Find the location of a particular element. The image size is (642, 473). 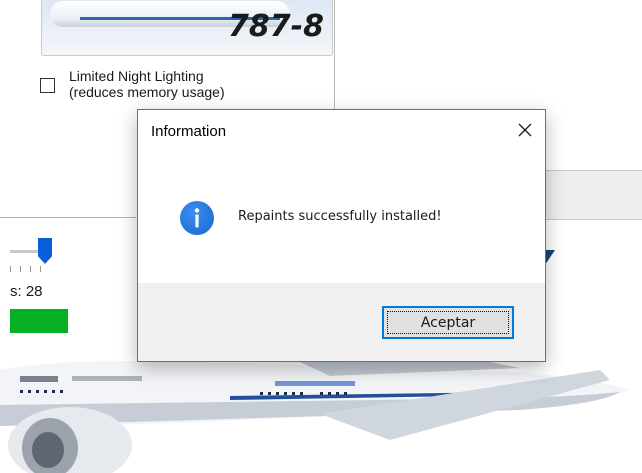

info-icon is located at coordinates (197, 218).